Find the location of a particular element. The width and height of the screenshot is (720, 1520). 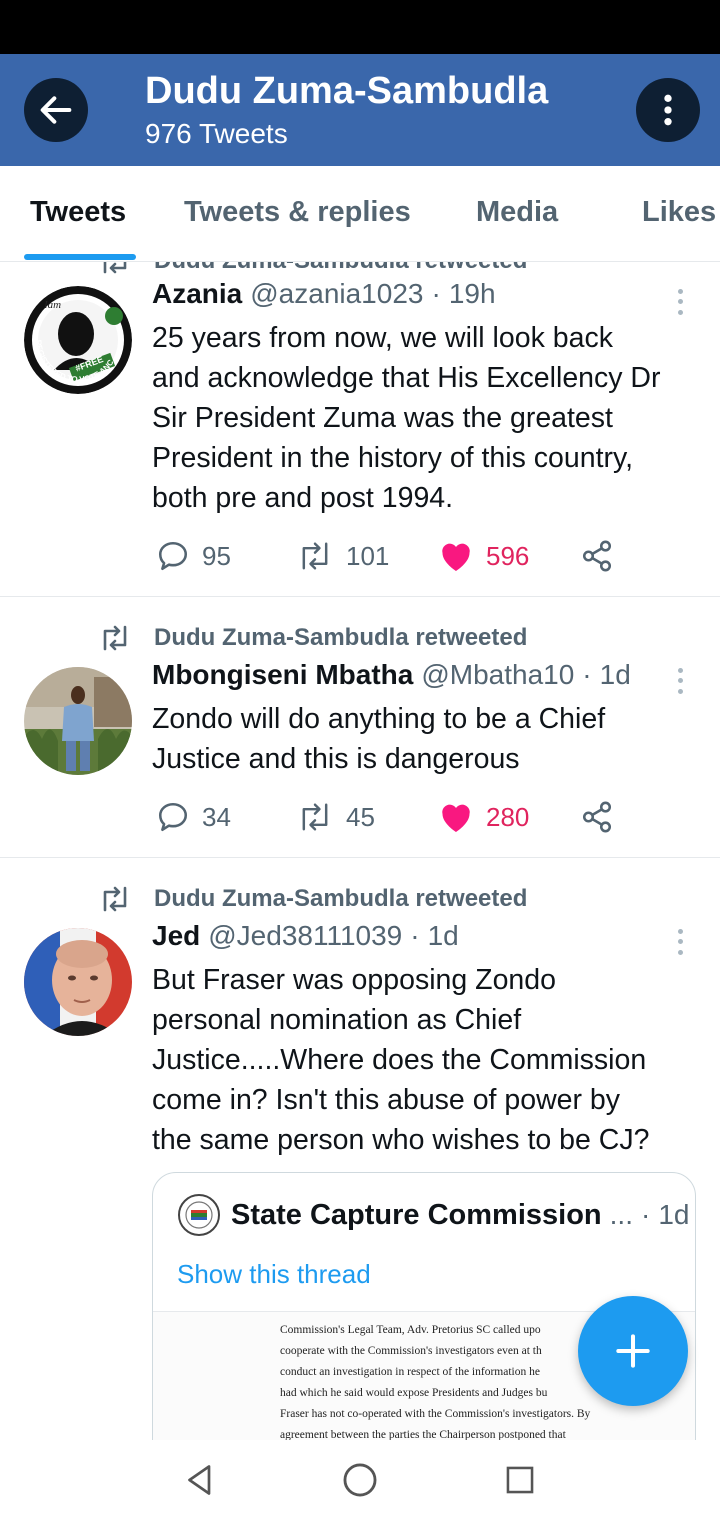

retweet-button: 45 is located at coordinates (335, 817).